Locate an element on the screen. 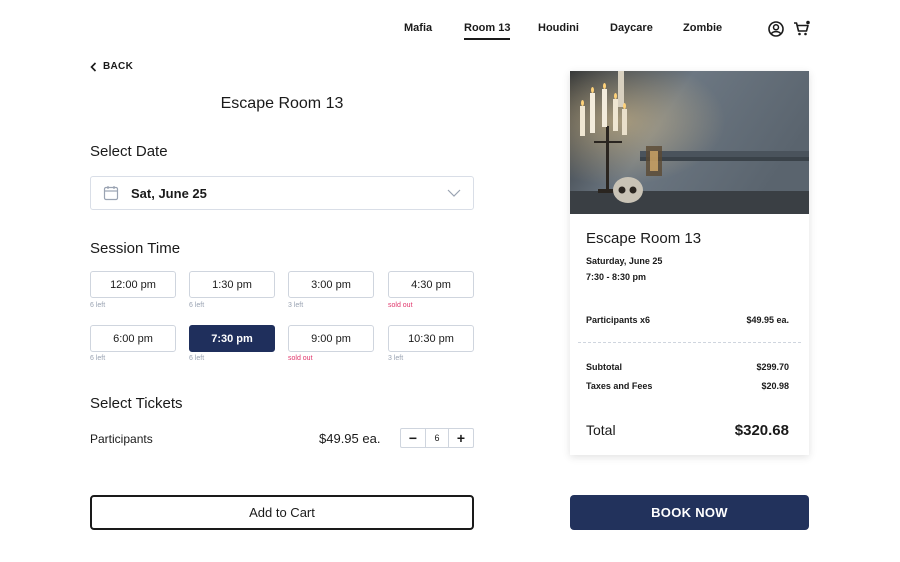 The height and width of the screenshot is (562, 900). nav-item-mafia: Mafia is located at coordinates (418, 28).